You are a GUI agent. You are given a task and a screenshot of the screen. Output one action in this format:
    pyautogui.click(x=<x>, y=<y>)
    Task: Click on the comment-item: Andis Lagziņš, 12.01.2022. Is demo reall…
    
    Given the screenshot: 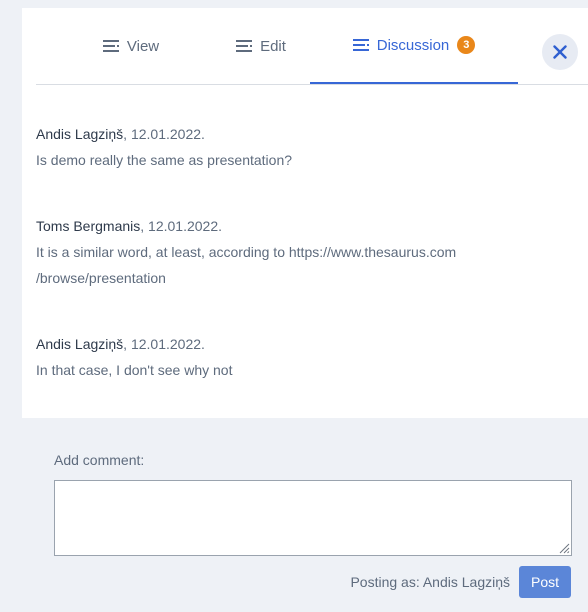 What is the action you would take?
    pyautogui.click(x=306, y=148)
    